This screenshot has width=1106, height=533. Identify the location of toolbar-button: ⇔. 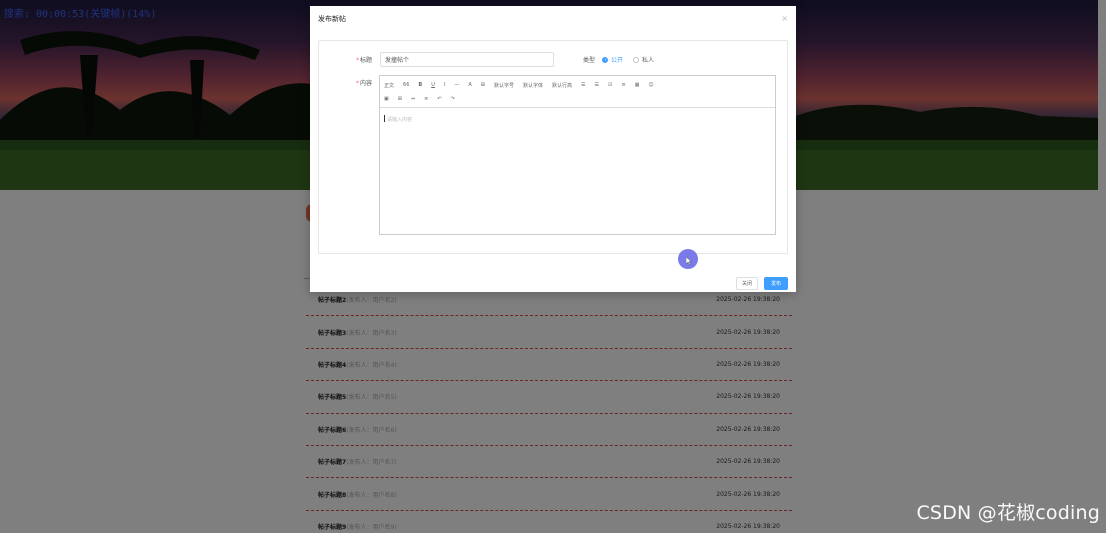
(413, 99).